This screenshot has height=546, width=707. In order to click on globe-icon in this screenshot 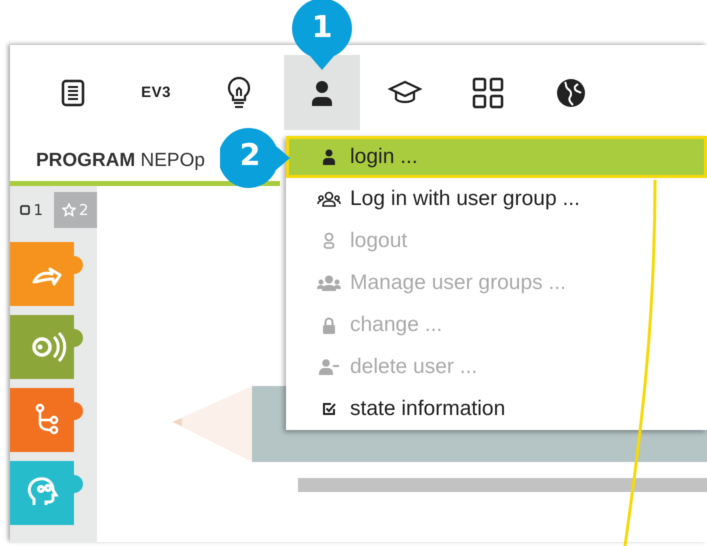, I will do `click(571, 93)`.